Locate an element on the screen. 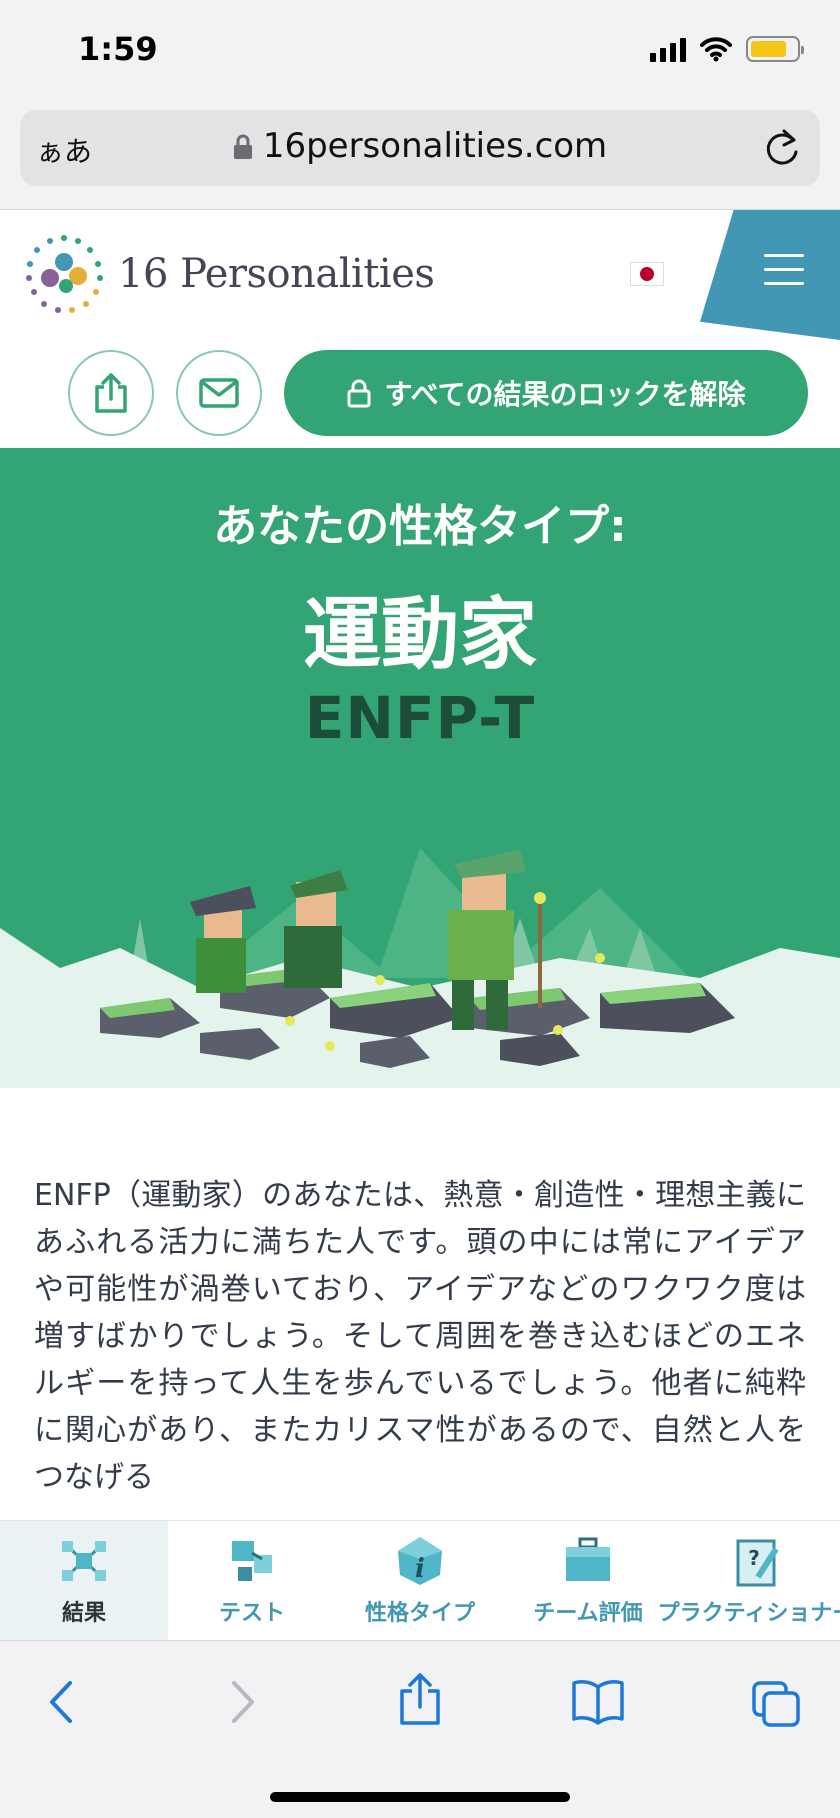 The image size is (840, 1818). result-actions: すべての結果のロックを解除 is located at coordinates (420, 397).